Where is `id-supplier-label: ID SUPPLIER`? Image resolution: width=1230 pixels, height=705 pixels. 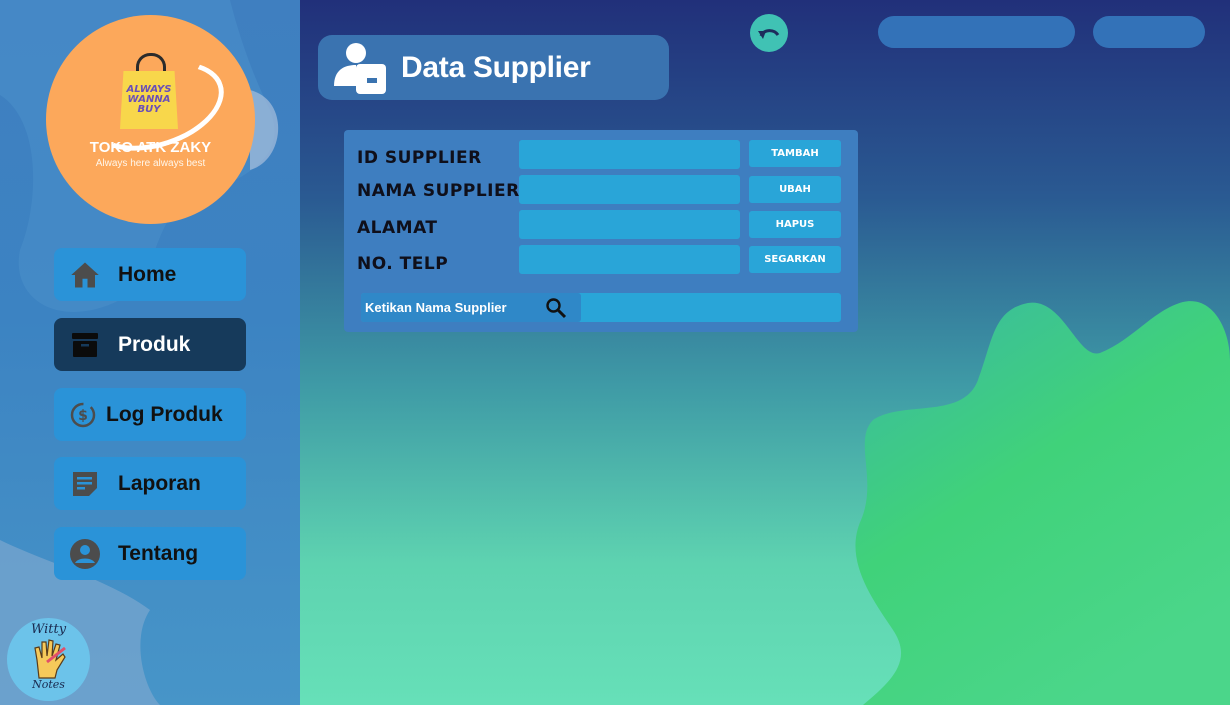 id-supplier-label: ID SUPPLIER is located at coordinates (419, 158).